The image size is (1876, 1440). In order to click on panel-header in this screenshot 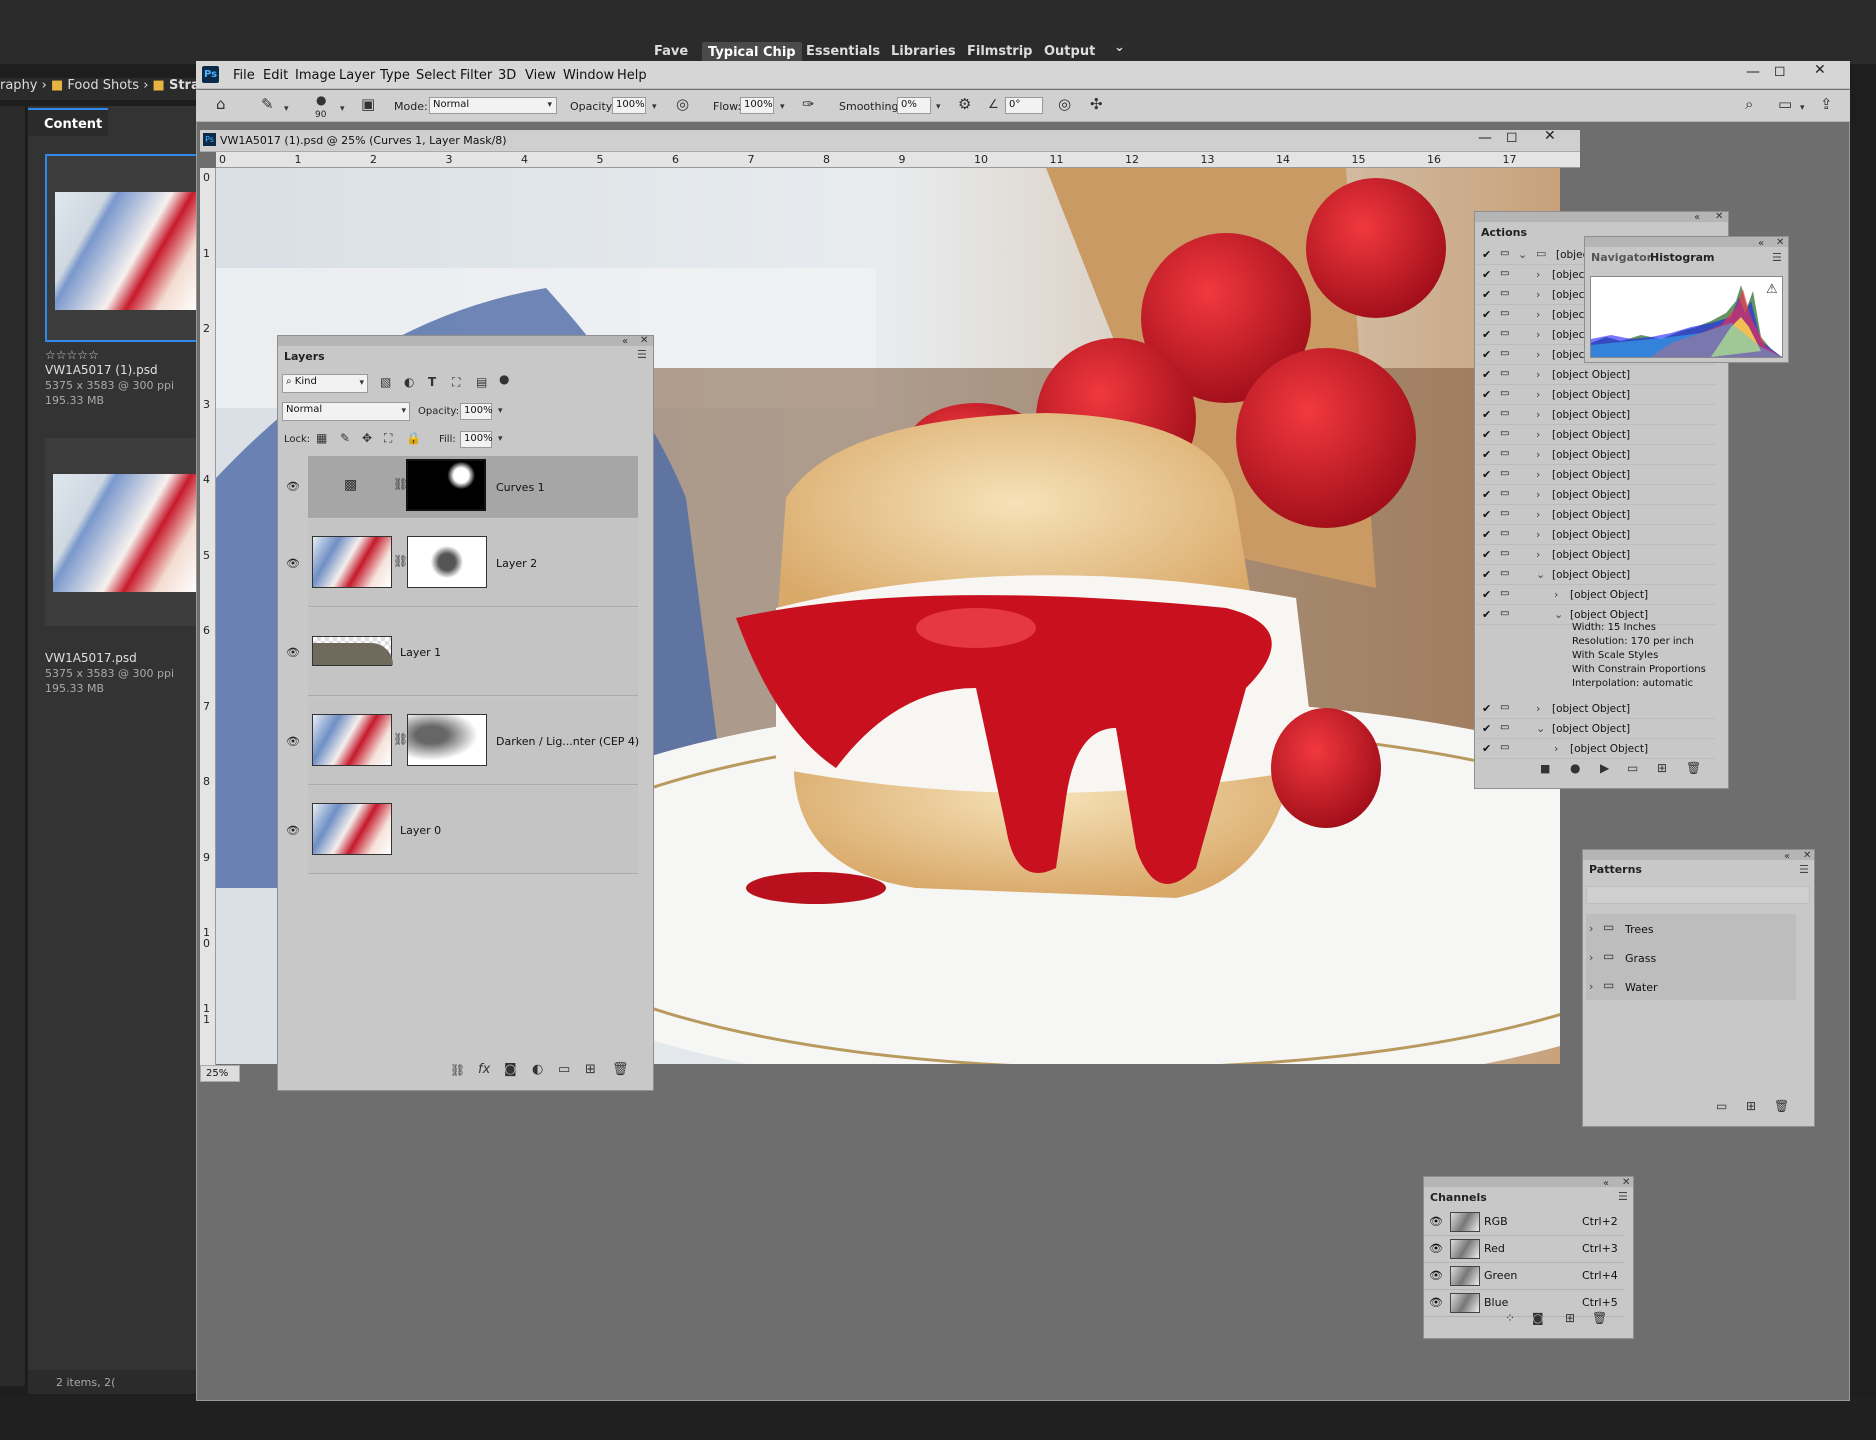, I will do `click(1698, 855)`.